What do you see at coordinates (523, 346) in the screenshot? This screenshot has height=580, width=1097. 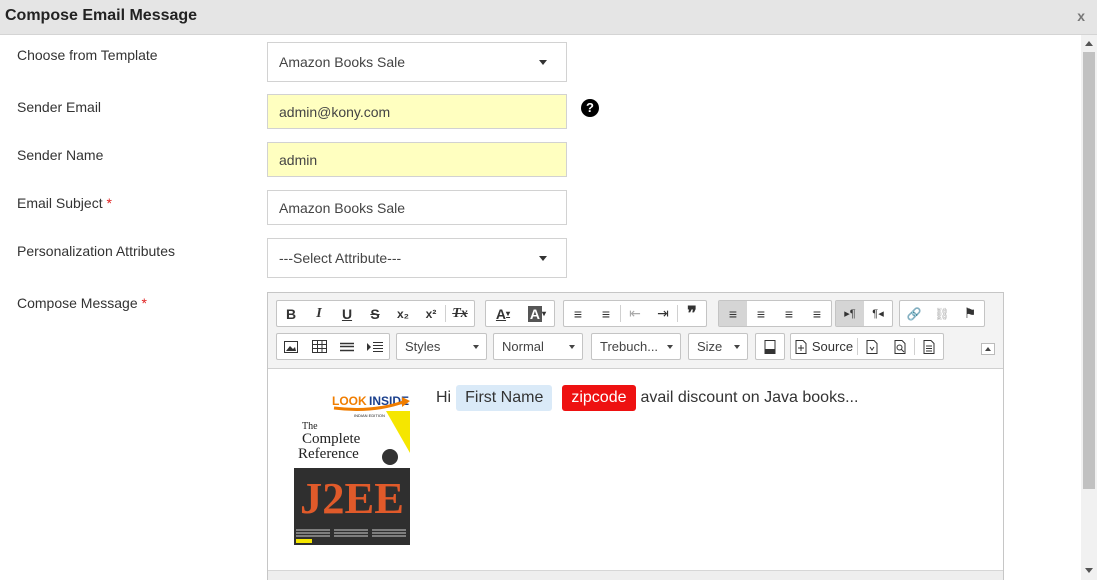 I see `format-dropdown-label: Normal` at bounding box center [523, 346].